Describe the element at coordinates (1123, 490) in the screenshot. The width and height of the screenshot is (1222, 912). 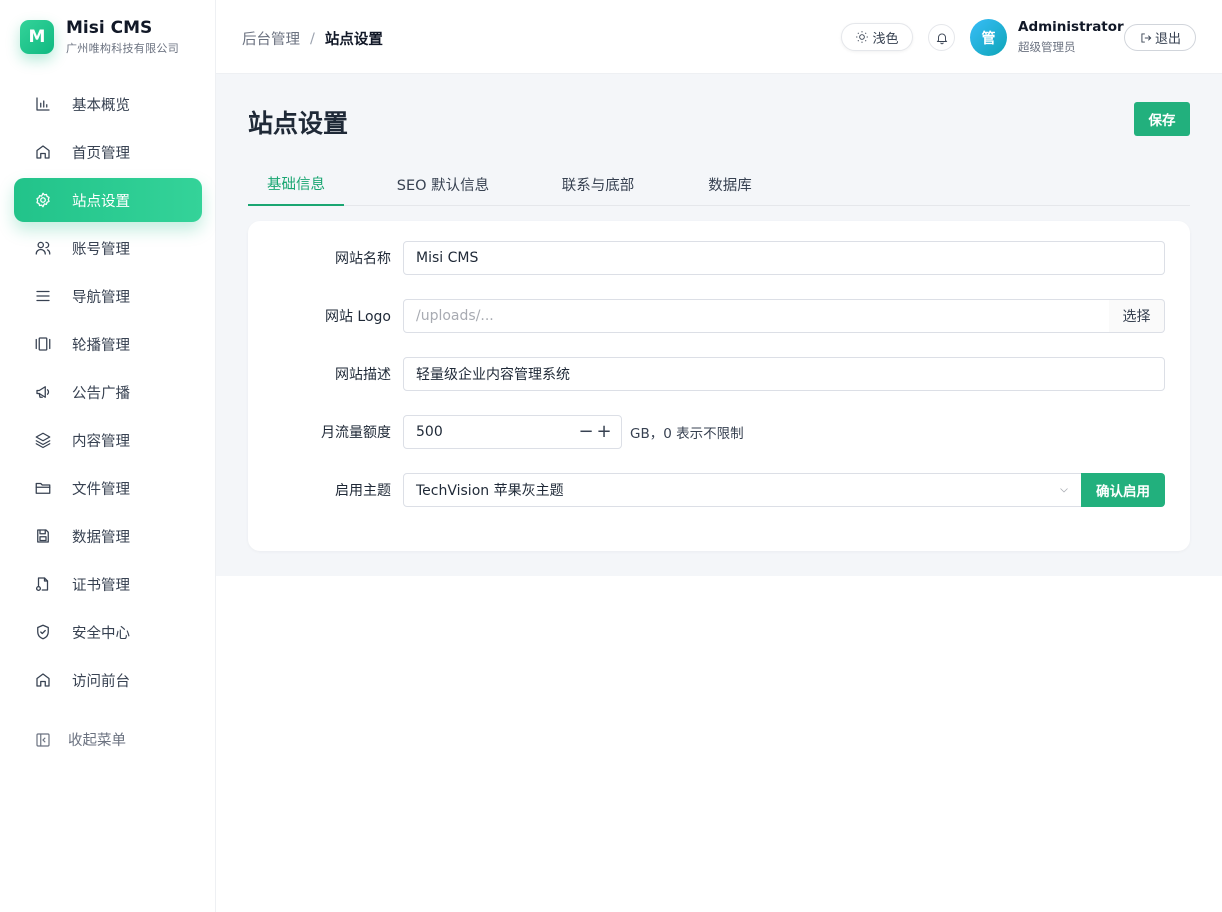
I see `apply-theme-button: 确认启用` at that location.